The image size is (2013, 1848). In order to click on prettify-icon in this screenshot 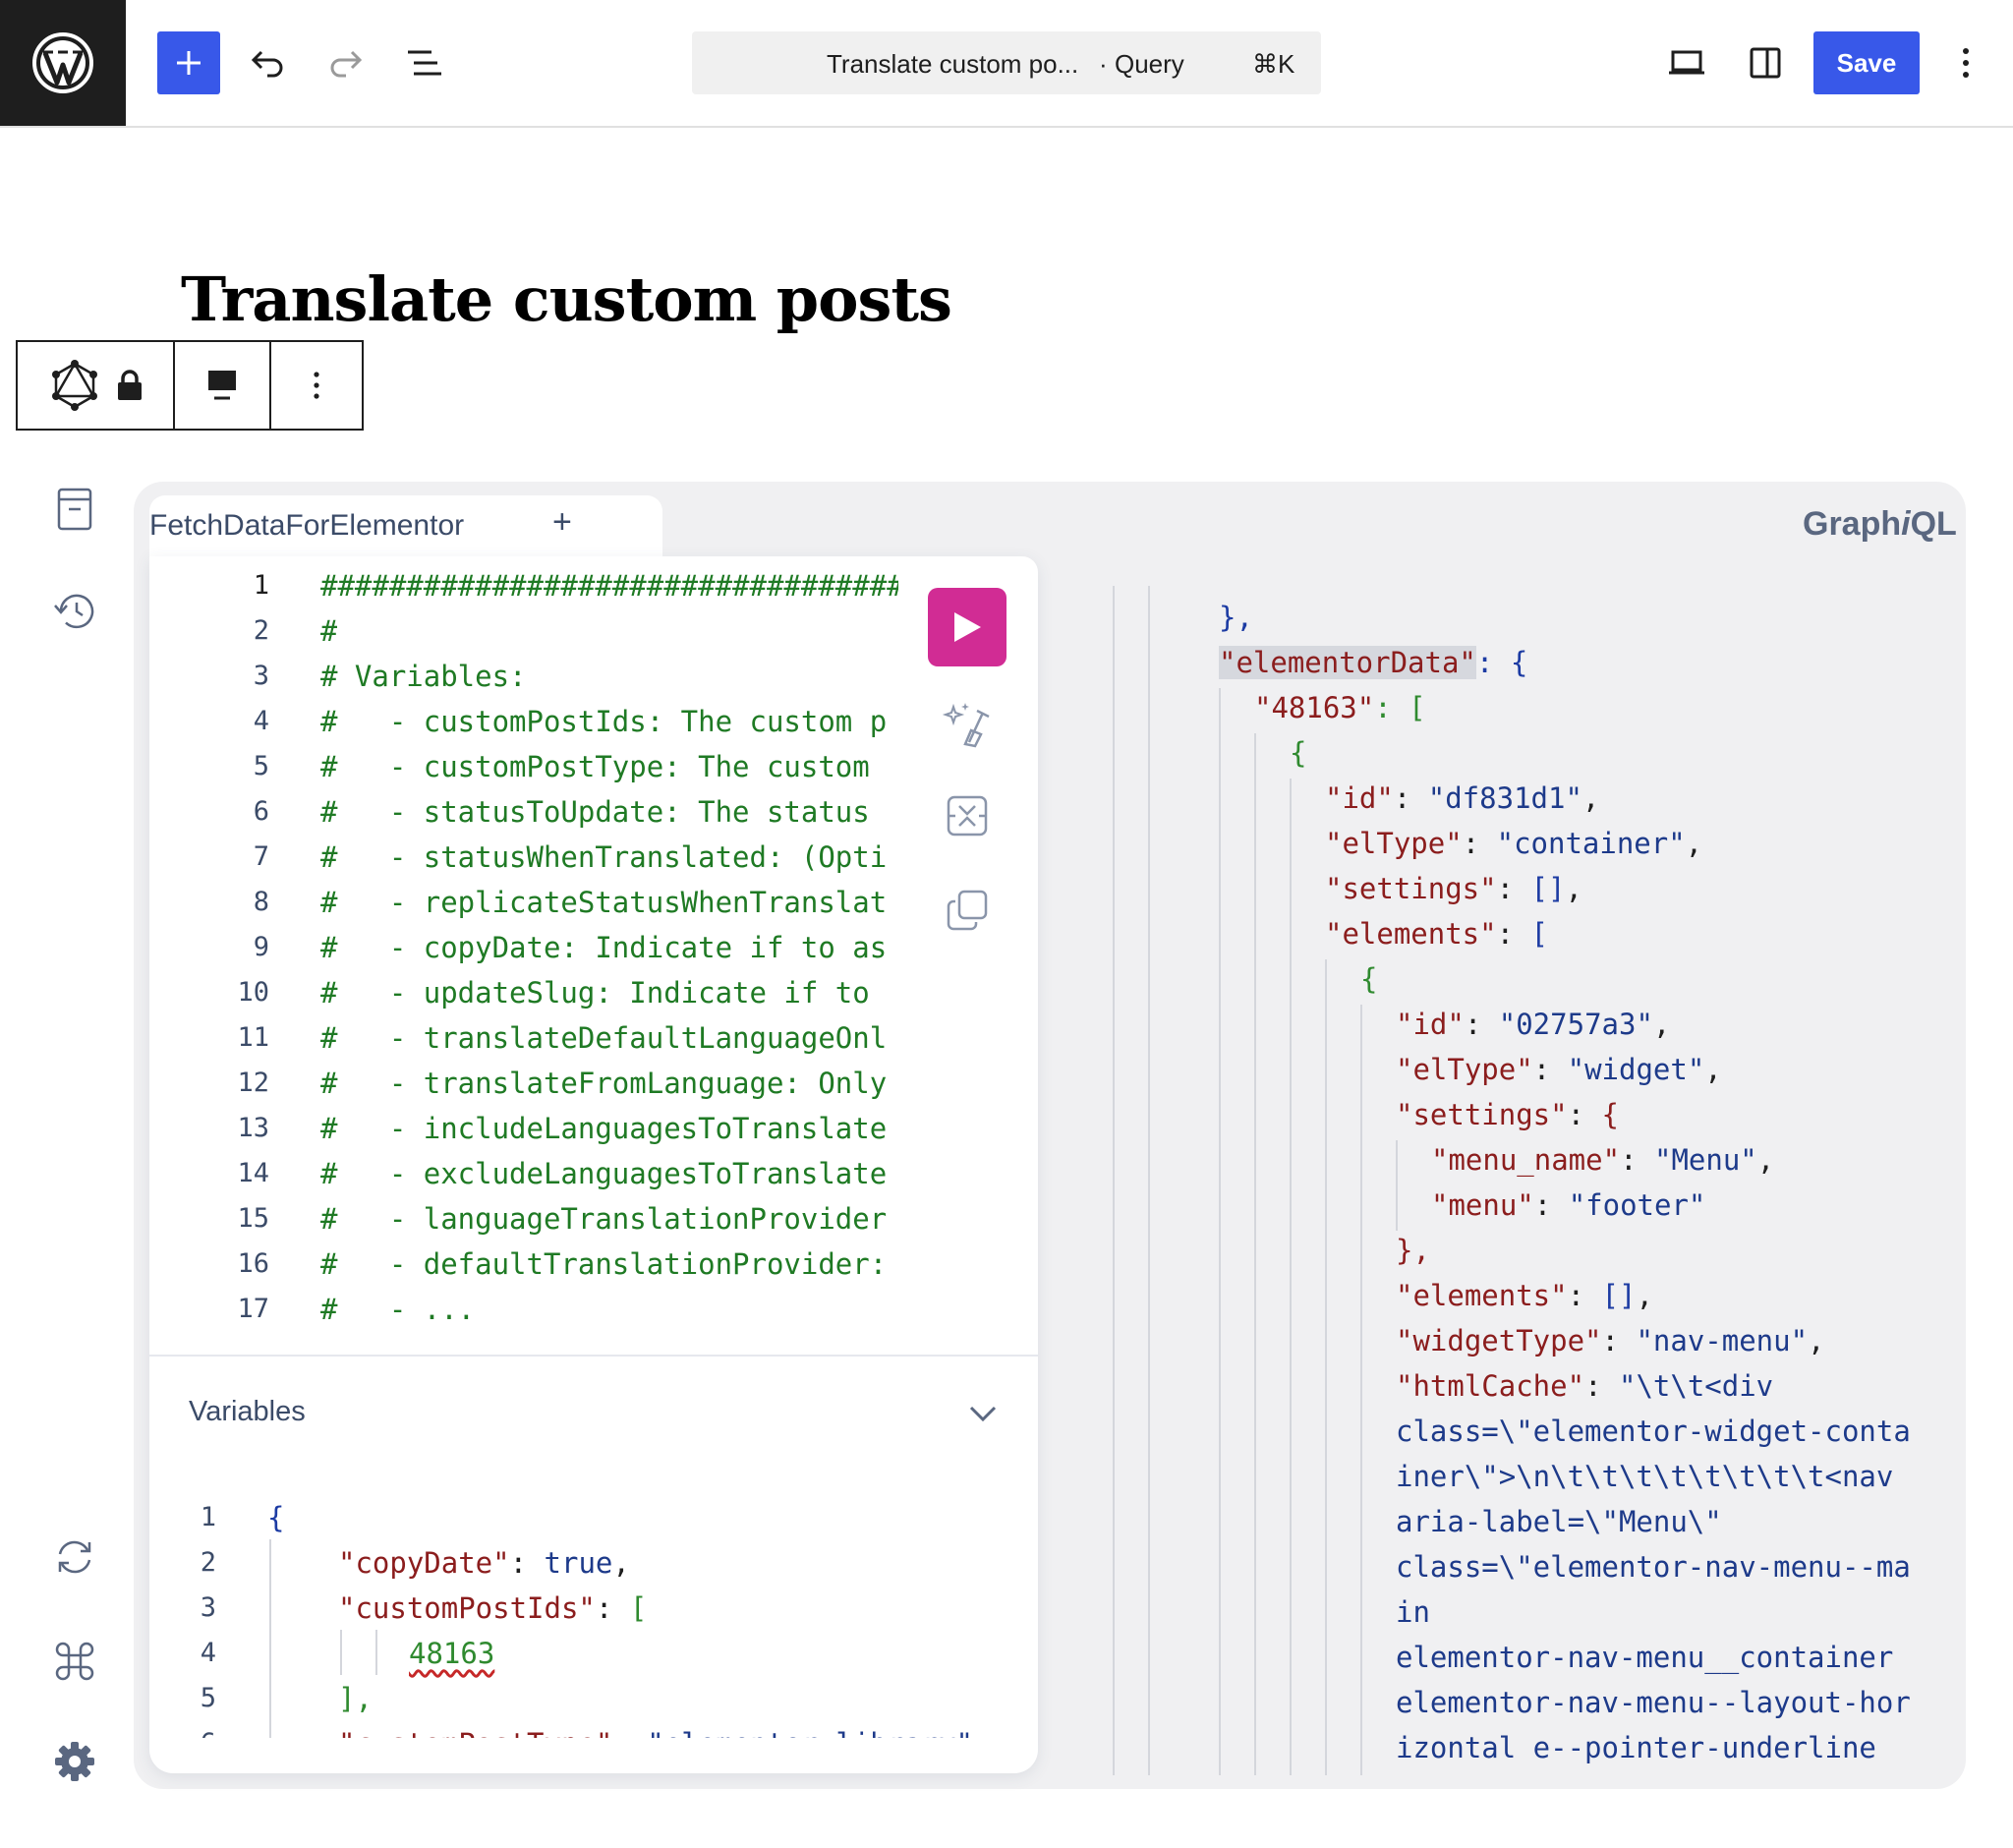, I will do `click(966, 726)`.